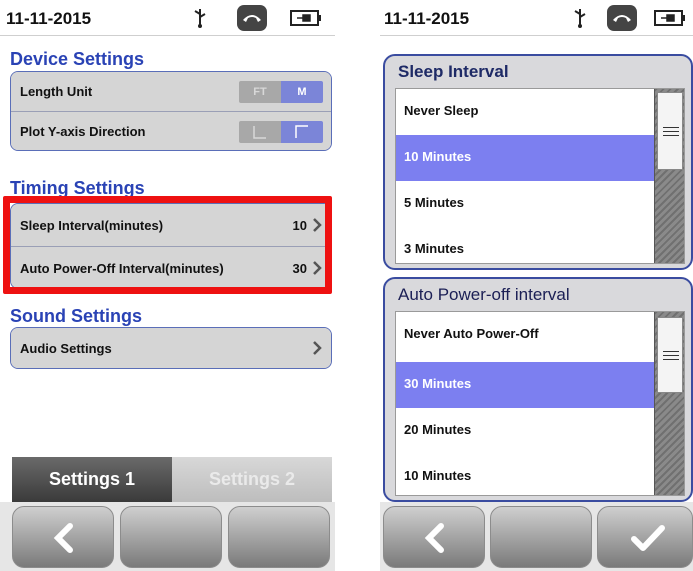  What do you see at coordinates (648, 538) in the screenshot?
I see `checkmark-icon` at bounding box center [648, 538].